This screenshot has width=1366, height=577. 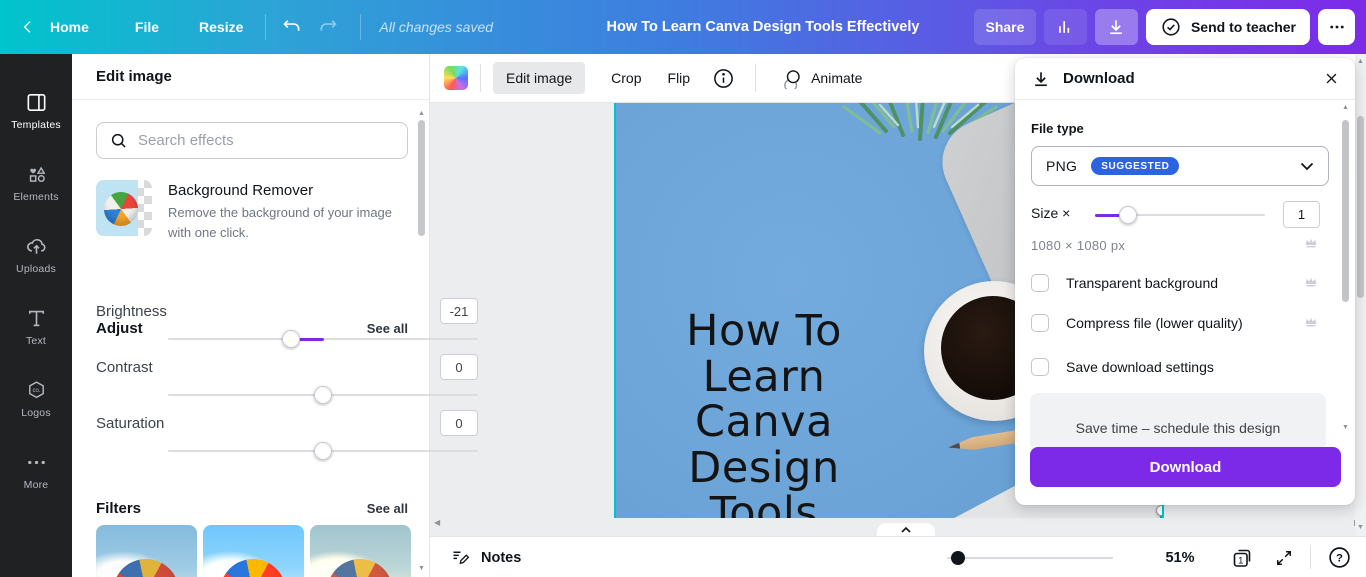 What do you see at coordinates (252, 508) in the screenshot?
I see `filters-header-row: Filters See all` at bounding box center [252, 508].